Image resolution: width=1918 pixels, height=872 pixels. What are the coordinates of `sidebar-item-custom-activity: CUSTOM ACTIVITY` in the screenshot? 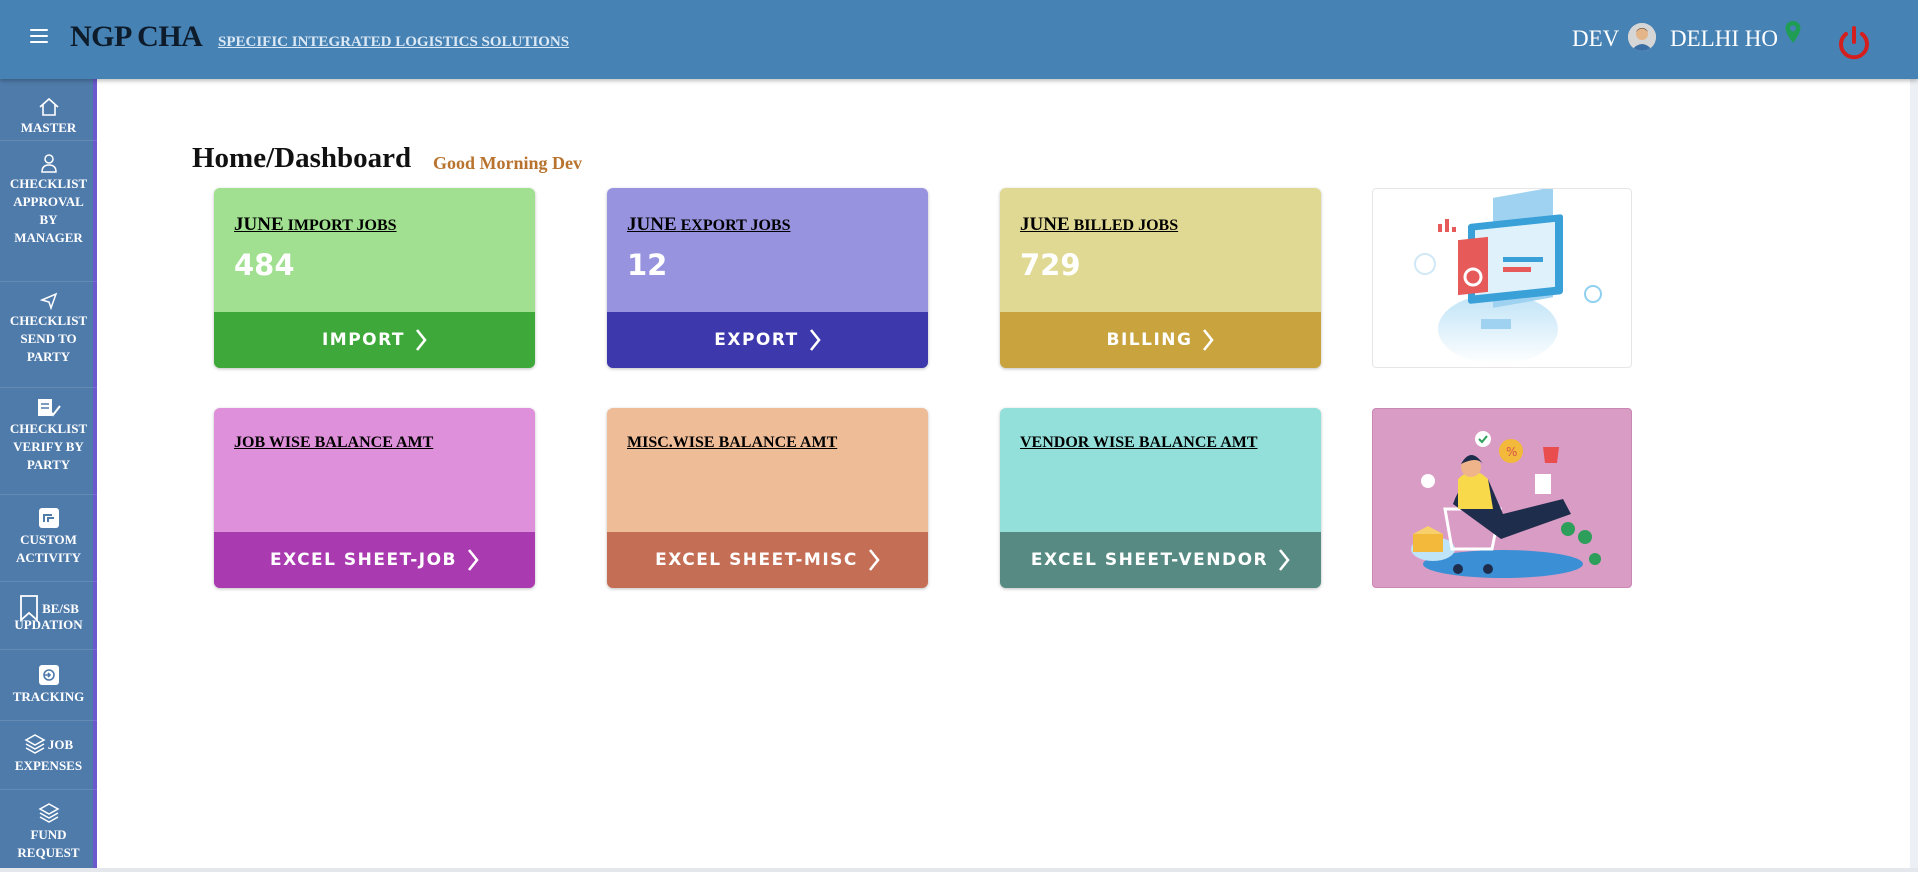 It's located at (48, 538).